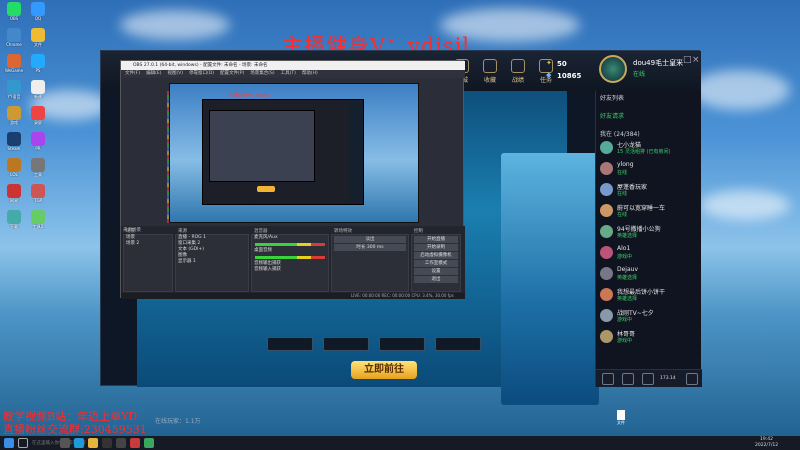  I want to click on friend-list-item: 94号撒播小公狗 英雄选择, so click(650, 232).